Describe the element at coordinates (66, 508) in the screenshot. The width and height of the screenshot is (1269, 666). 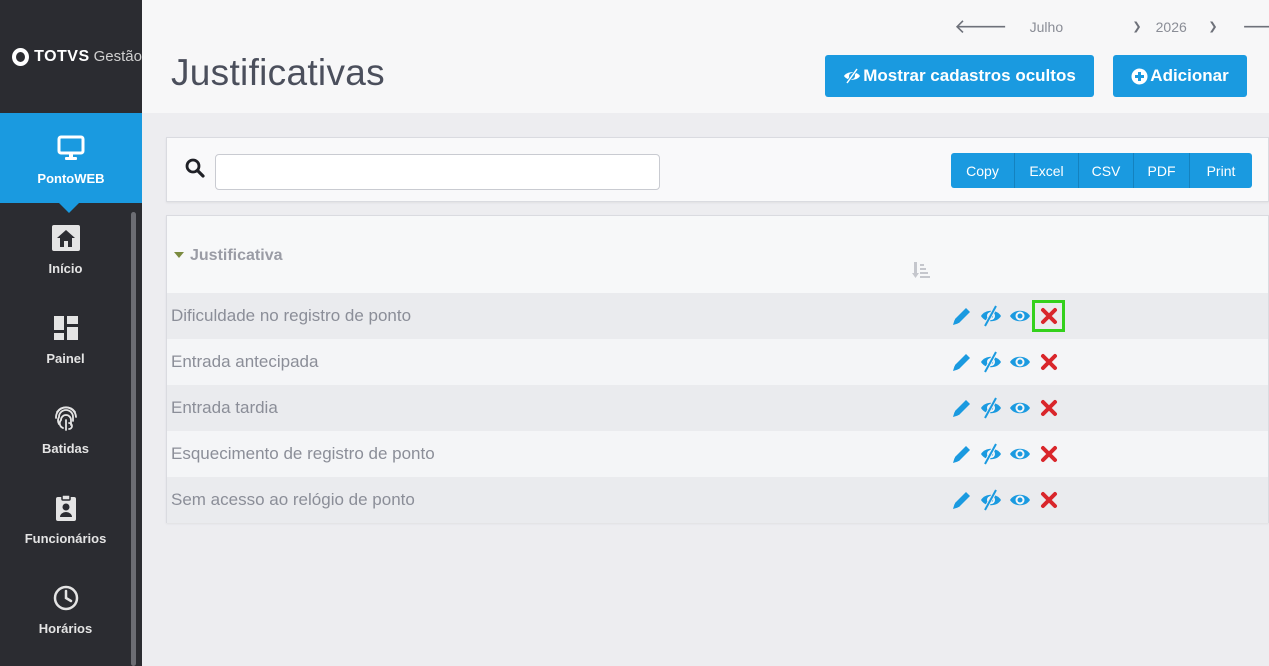
I see `badge-icon` at that location.